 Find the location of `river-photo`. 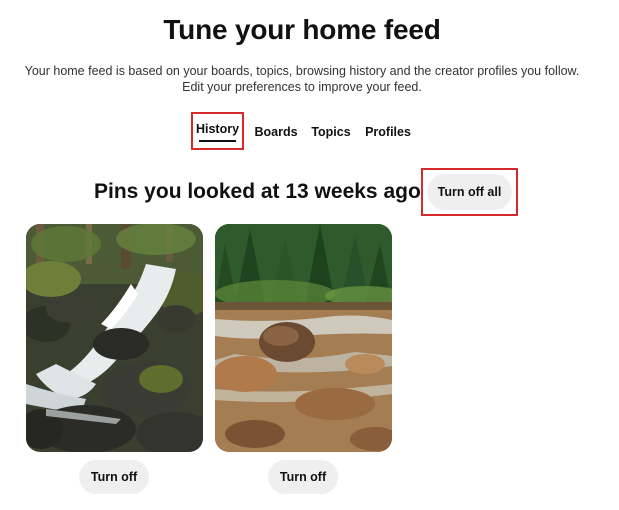

river-photo is located at coordinates (303, 338).